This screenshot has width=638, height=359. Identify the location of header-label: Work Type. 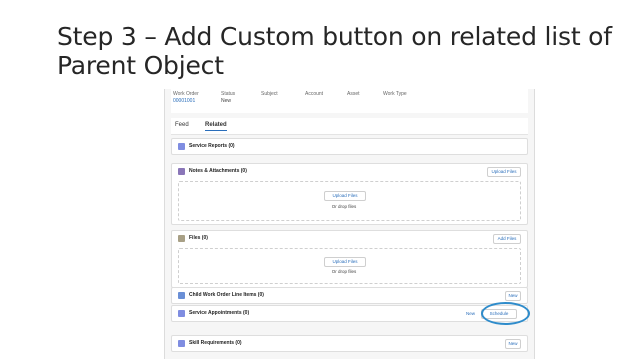
(395, 94).